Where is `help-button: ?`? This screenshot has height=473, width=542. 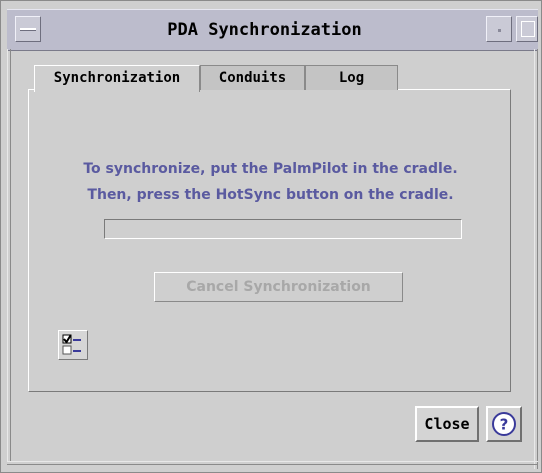
help-button: ? is located at coordinates (504, 424).